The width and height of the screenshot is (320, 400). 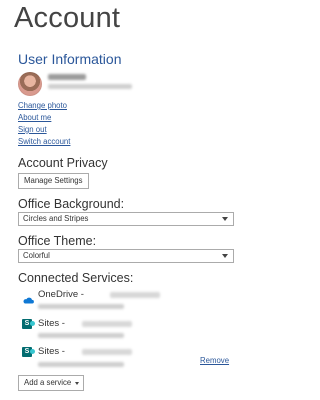 I want to click on avatar, so click(x=30, y=84).